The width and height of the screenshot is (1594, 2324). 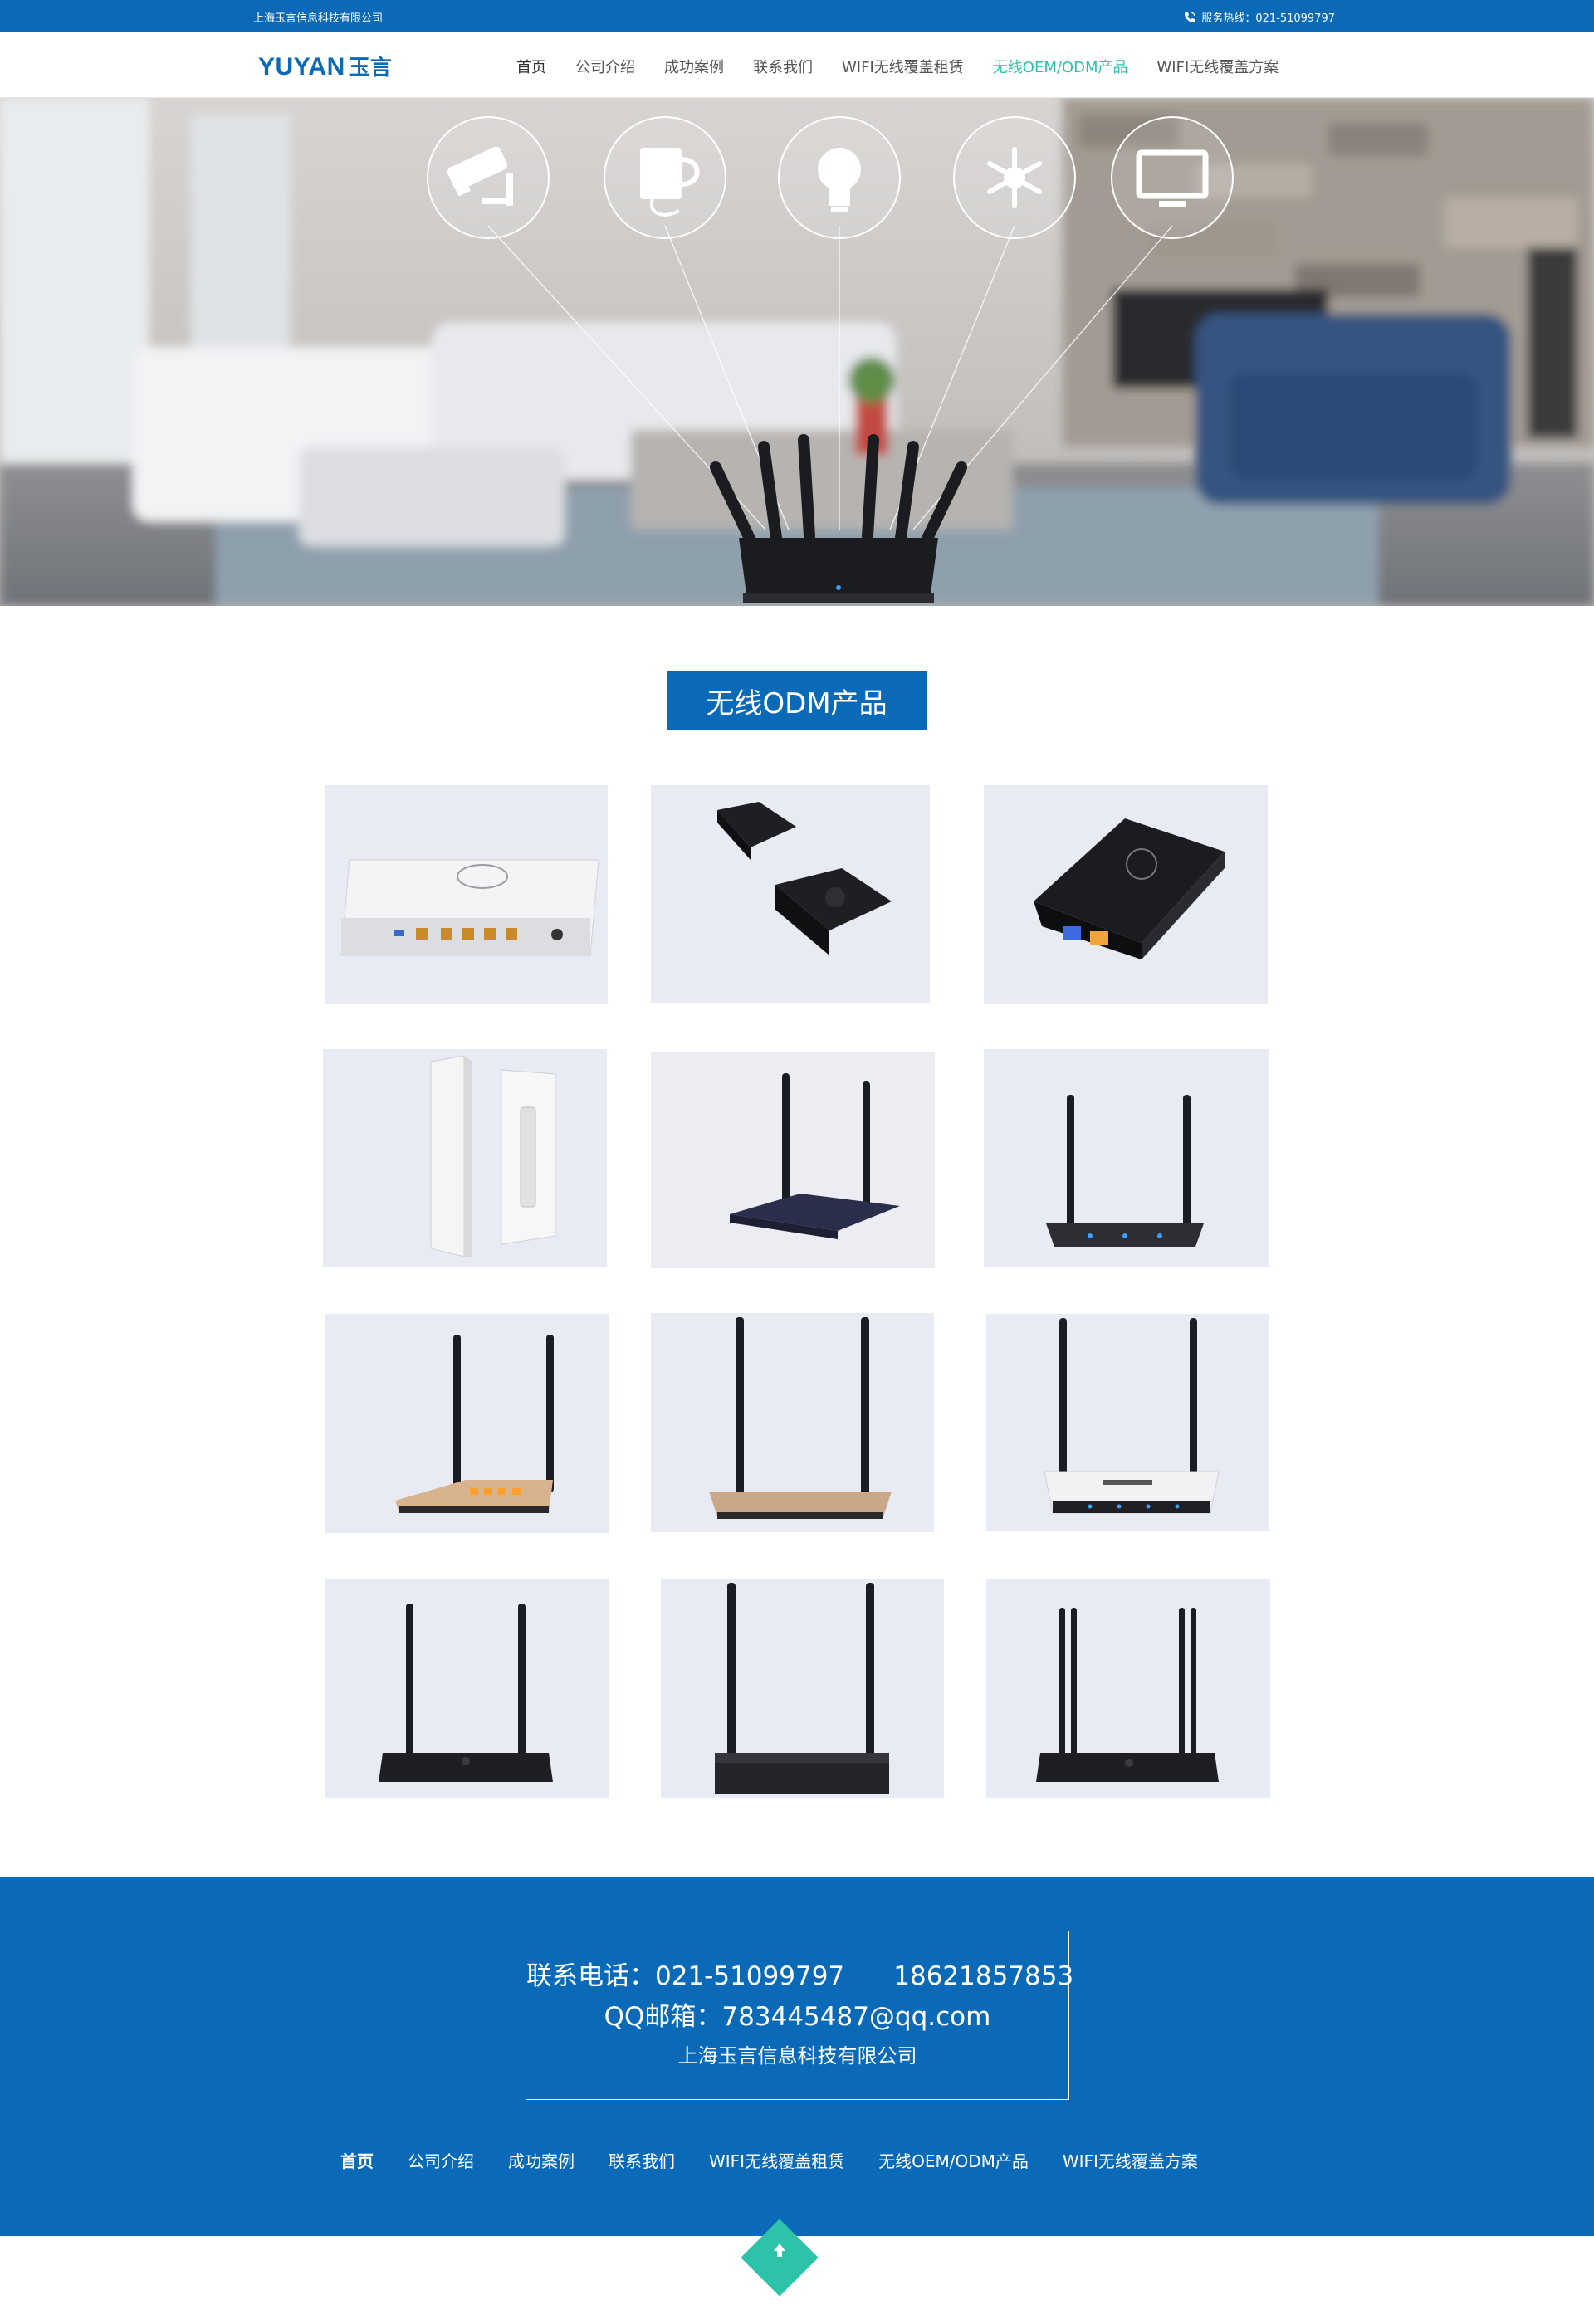 What do you see at coordinates (318, 19) in the screenshot?
I see `top-company-name: 上海玉言信息科技有限公司` at bounding box center [318, 19].